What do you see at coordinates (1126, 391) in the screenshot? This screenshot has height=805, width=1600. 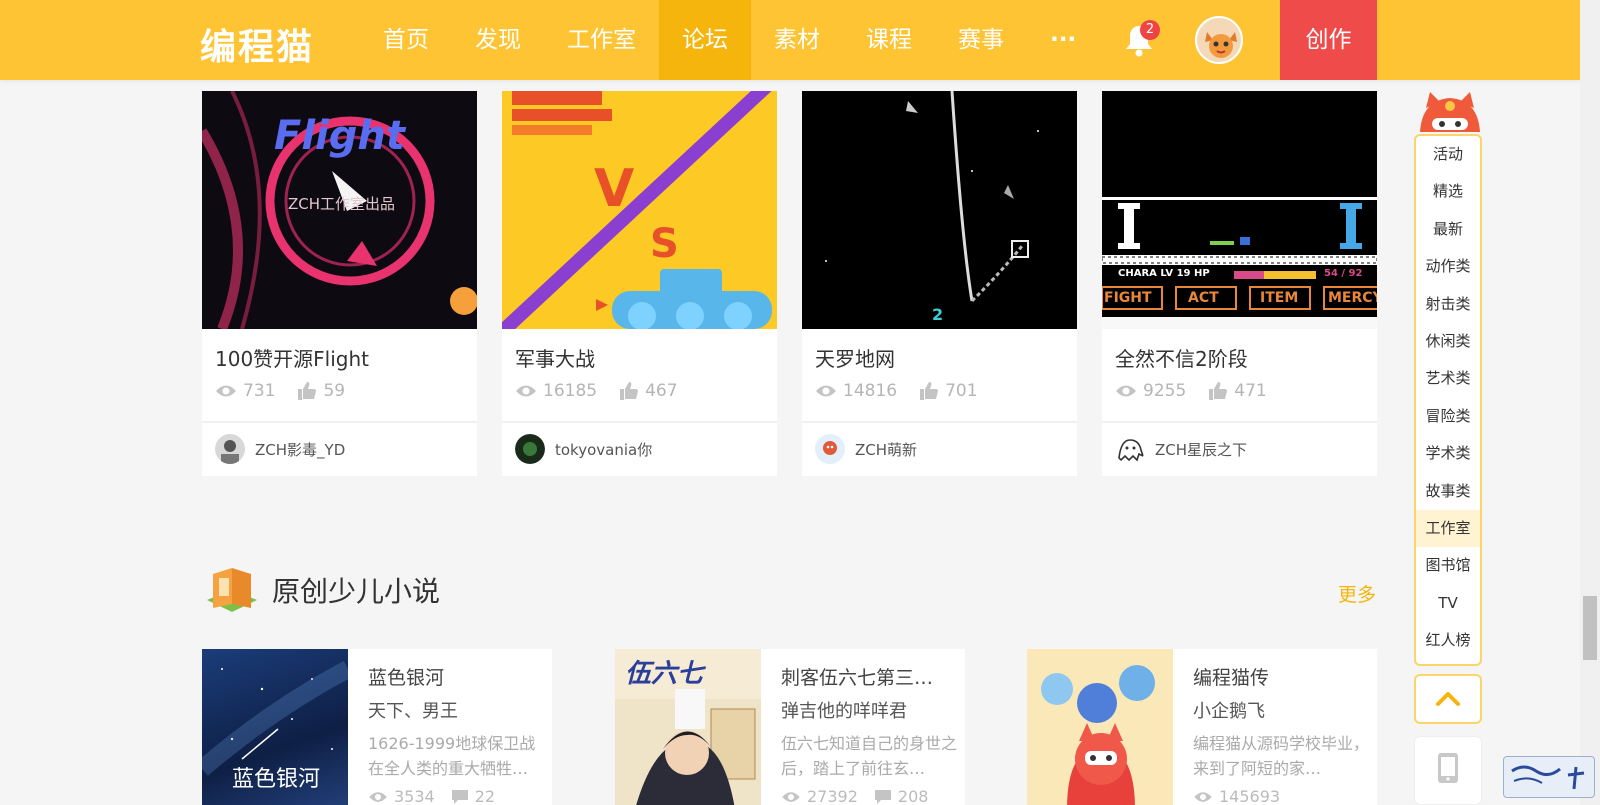 I see `eye-icon` at bounding box center [1126, 391].